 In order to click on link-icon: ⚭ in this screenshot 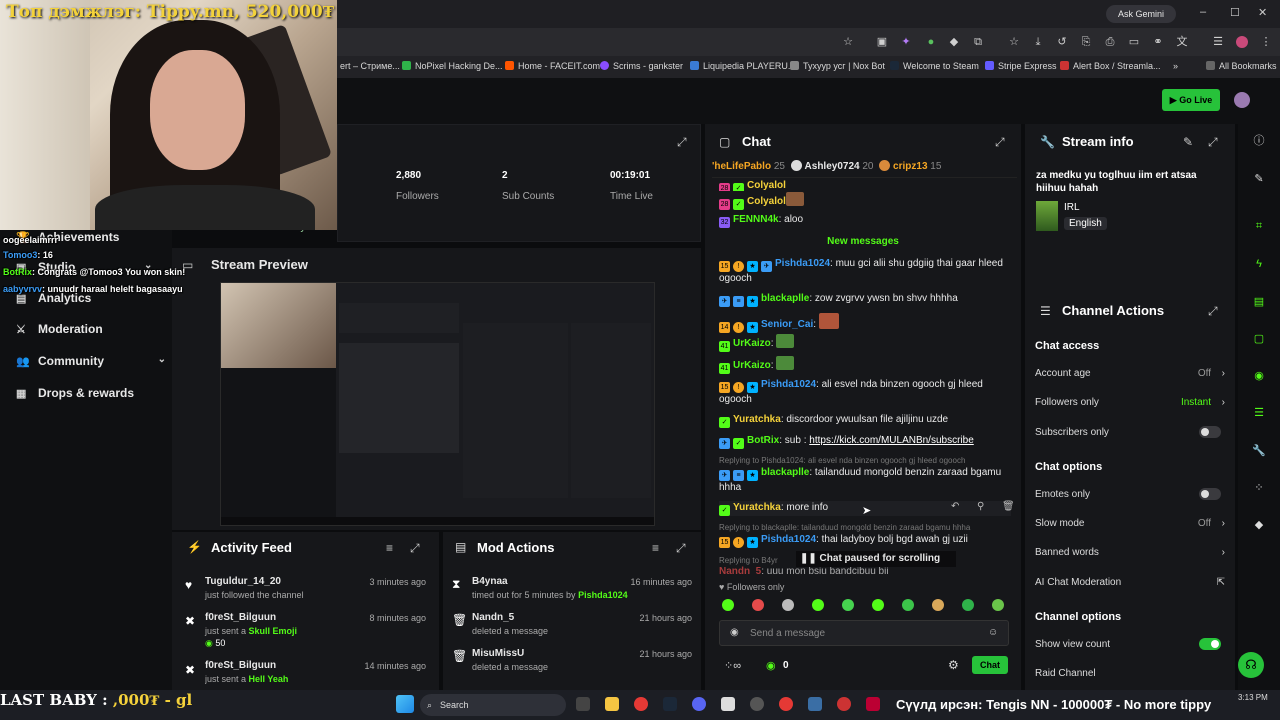, I will do `click(1158, 42)`.